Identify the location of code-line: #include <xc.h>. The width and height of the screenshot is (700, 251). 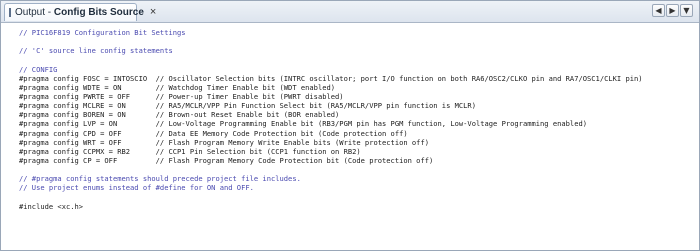
(51, 206).